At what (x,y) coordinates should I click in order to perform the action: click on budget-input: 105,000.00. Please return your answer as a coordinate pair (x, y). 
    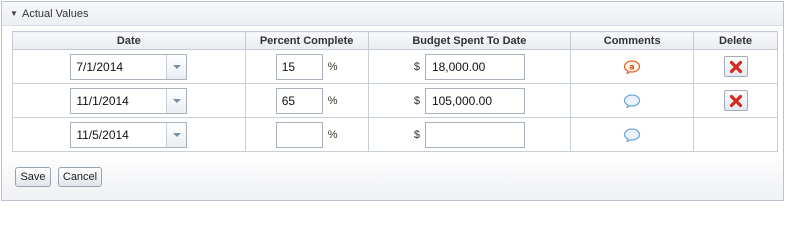
    Looking at the image, I should click on (474, 100).